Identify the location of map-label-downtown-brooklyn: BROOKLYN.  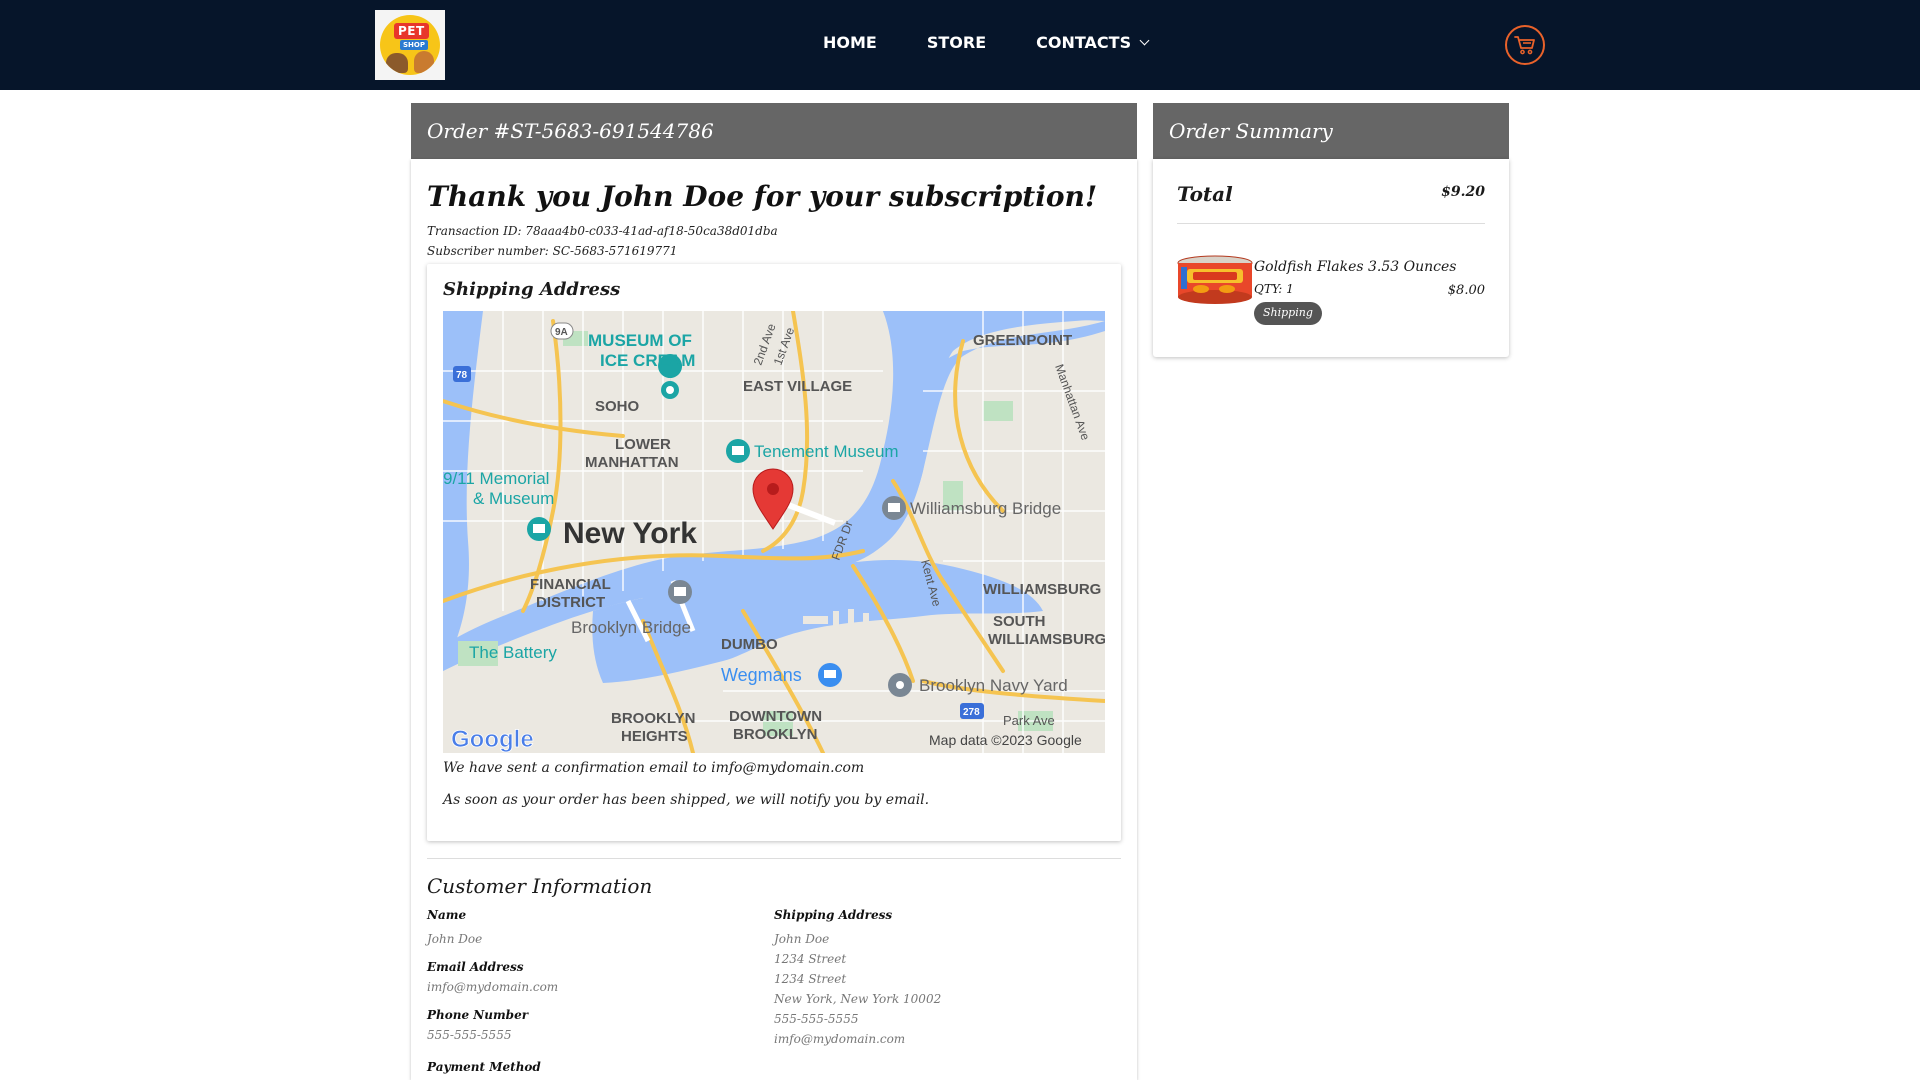
(775, 734).